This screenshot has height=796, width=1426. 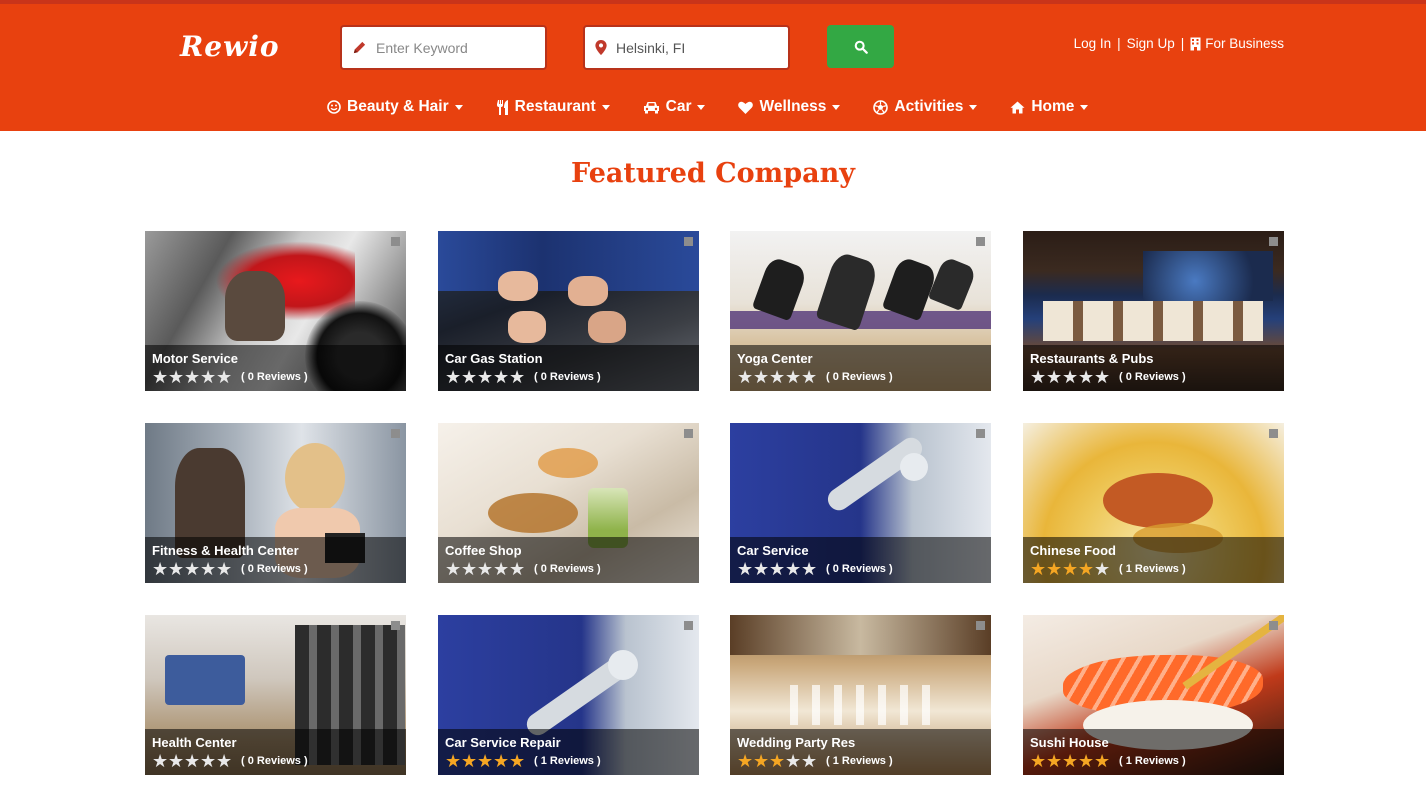 What do you see at coordinates (860, 695) in the screenshot?
I see `company-card-wedding-party-res: Wedding Party Res ★ ★ ★ ★ ★ ( 1 Reviews )` at bounding box center [860, 695].